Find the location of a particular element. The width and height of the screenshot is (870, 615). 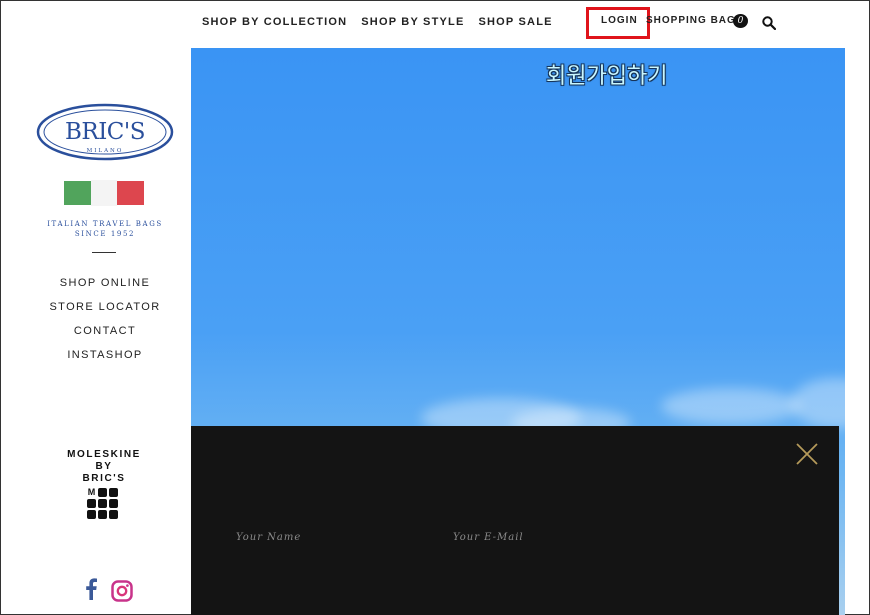

login-highlight-box is located at coordinates (618, 23).